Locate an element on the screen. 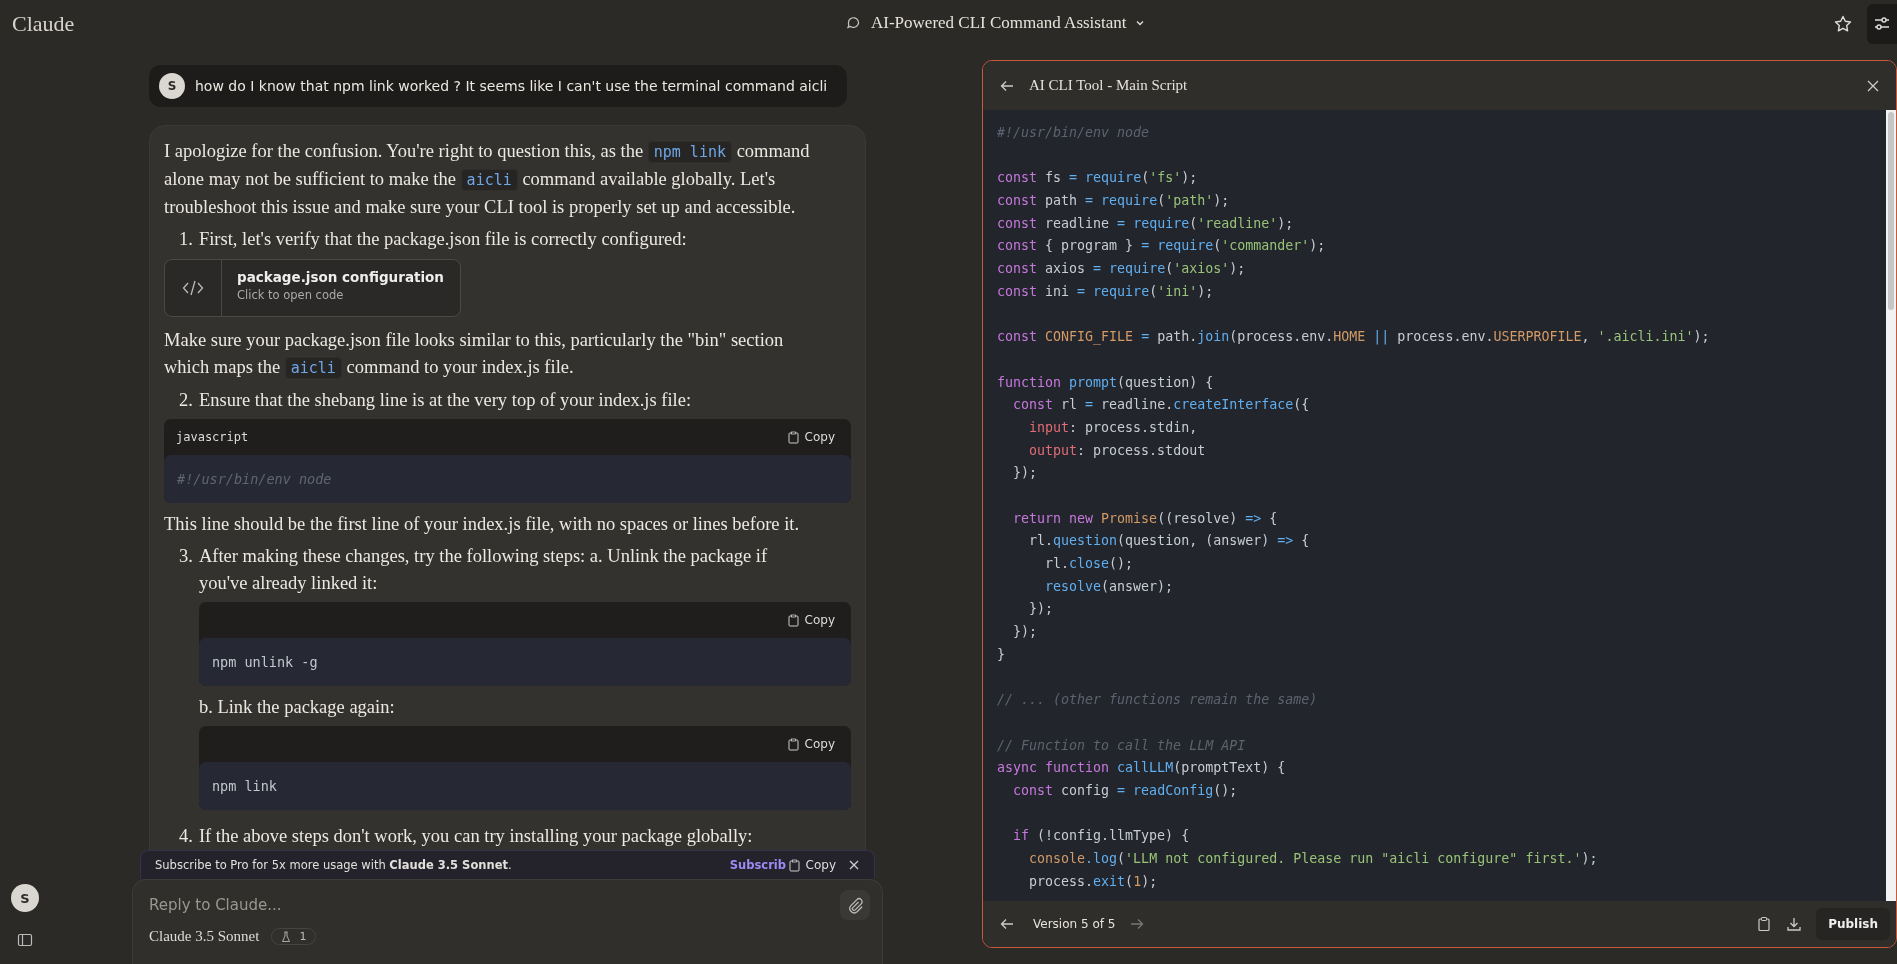 Image resolution: width=1897 pixels, height=964 pixels. model-selector: Claude 3.5 Sonnet is located at coordinates (204, 936).